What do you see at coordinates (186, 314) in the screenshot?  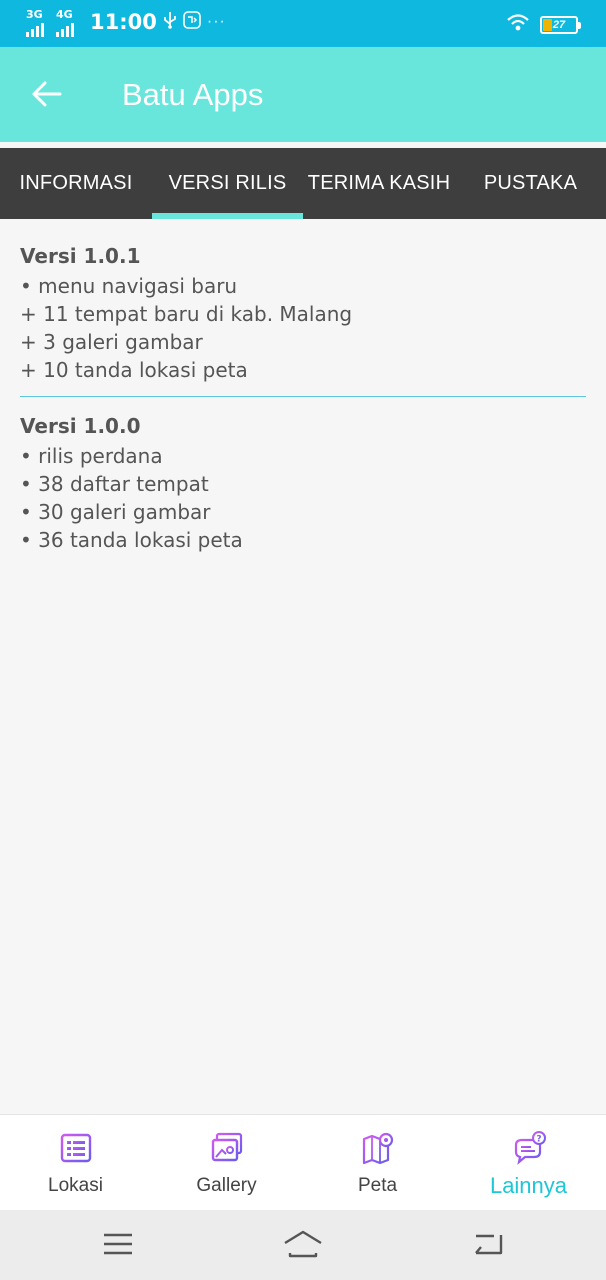 I see `list-item: + 11 tempat baru di kab. Malang` at bounding box center [186, 314].